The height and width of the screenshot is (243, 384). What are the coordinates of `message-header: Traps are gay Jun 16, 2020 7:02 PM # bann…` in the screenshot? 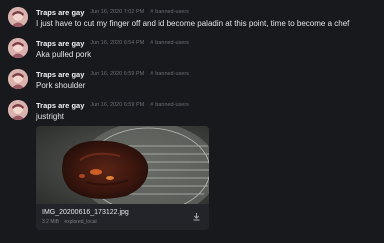 It's located at (112, 12).